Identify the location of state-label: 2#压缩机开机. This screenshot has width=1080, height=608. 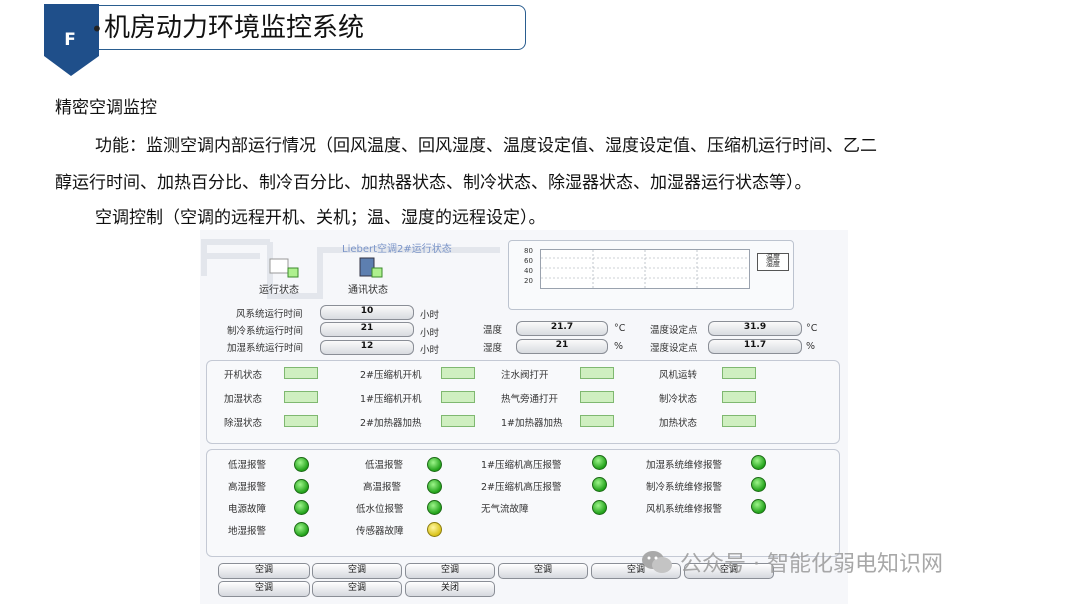
(391, 375).